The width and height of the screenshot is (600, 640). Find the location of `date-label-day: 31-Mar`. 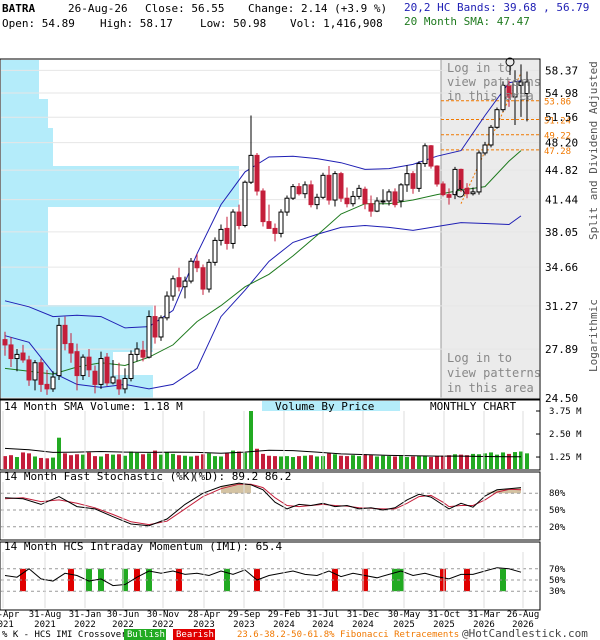

date-label-day: 31-Mar is located at coordinates (484, 615).